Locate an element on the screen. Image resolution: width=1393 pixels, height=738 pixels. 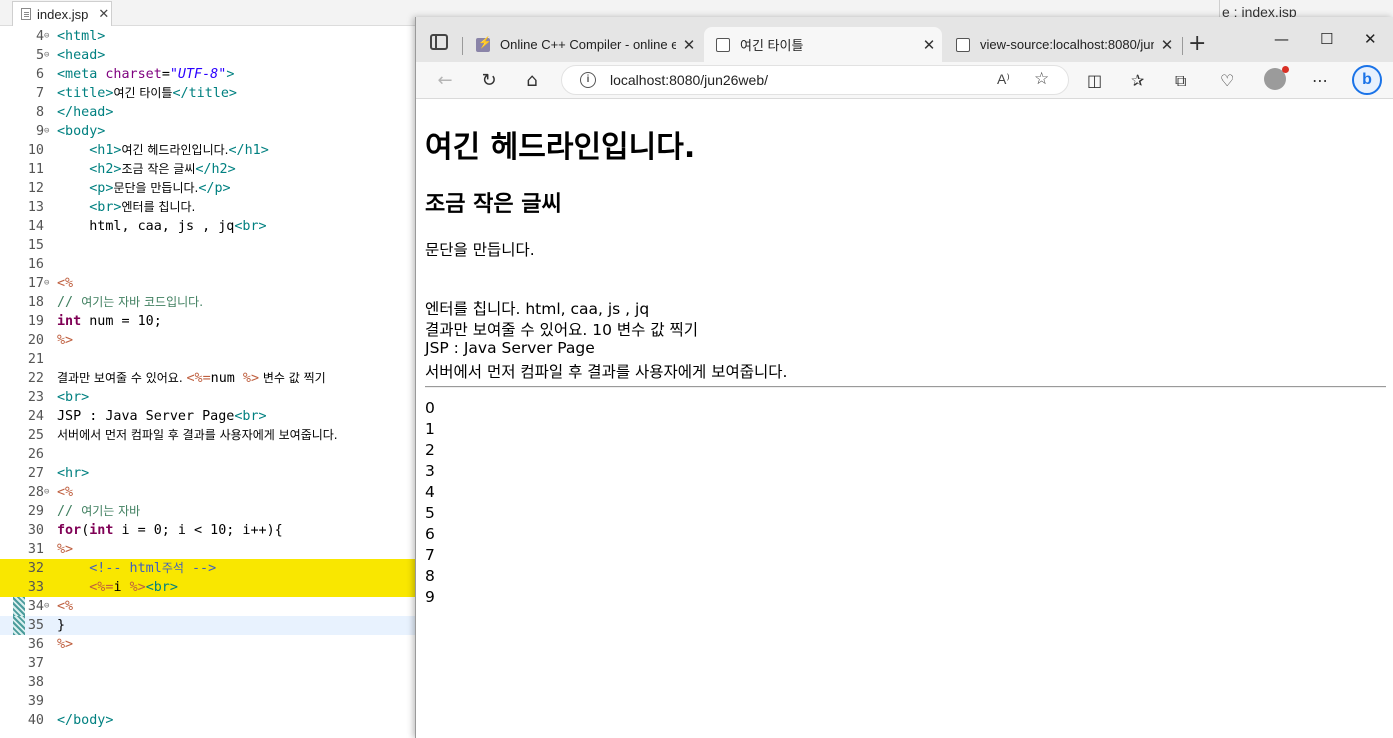
loop-output-number: 2 is located at coordinates (430, 450).